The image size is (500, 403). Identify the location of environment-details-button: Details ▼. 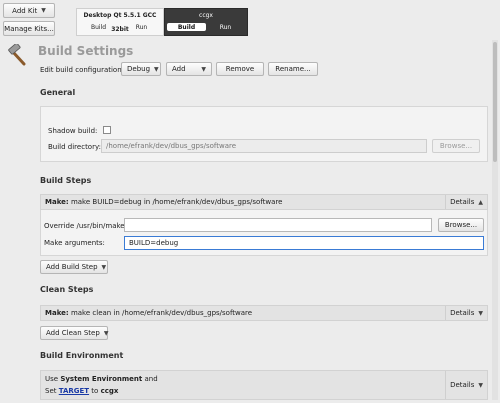
(466, 385).